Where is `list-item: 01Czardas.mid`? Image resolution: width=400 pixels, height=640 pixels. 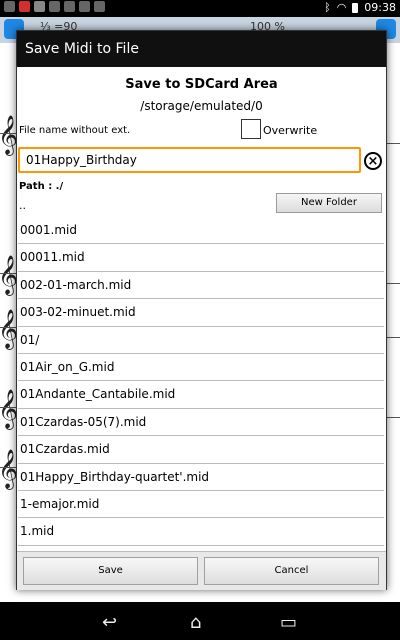
list-item: 01Czardas.mid is located at coordinates (201, 450).